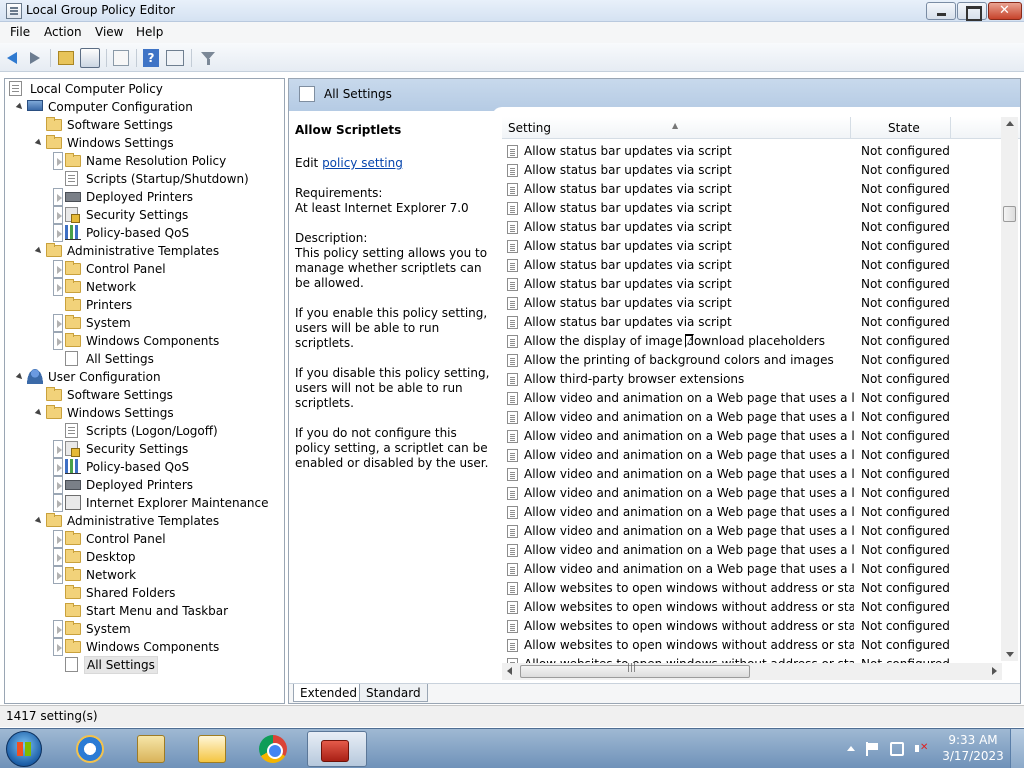 This screenshot has width=1024, height=768. Describe the element at coordinates (1017, 748) in the screenshot. I see `show-desktop-button` at that location.